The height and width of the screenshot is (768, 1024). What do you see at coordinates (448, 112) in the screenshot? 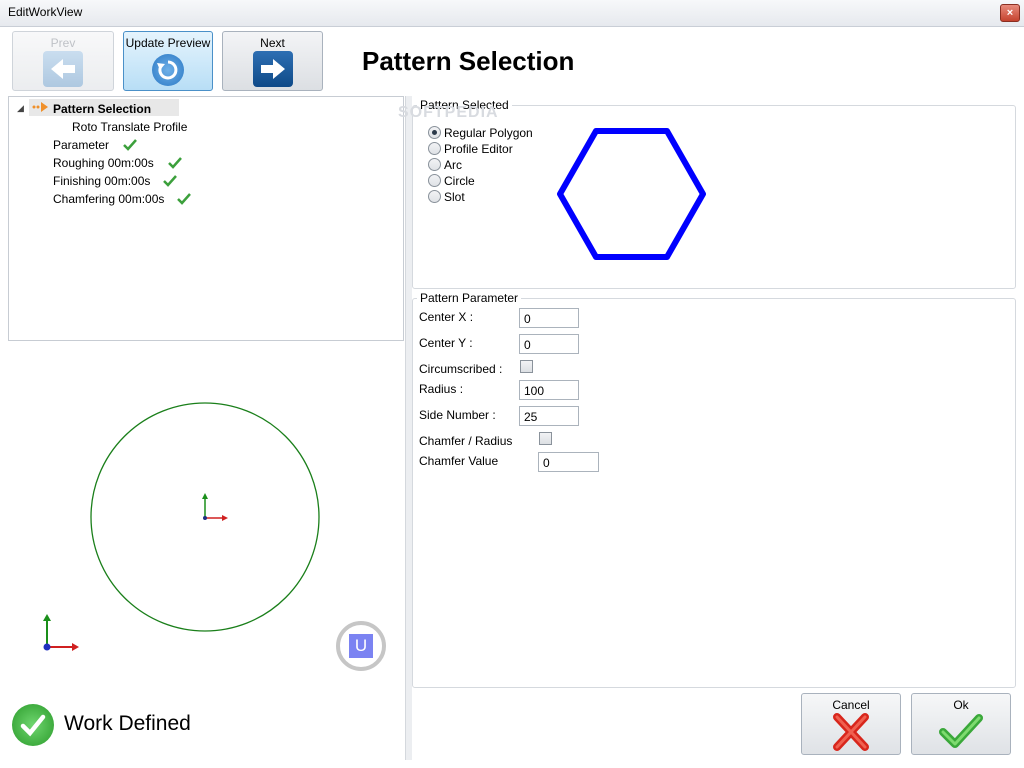
I see `watermark: SOFTPEDIA` at bounding box center [448, 112].